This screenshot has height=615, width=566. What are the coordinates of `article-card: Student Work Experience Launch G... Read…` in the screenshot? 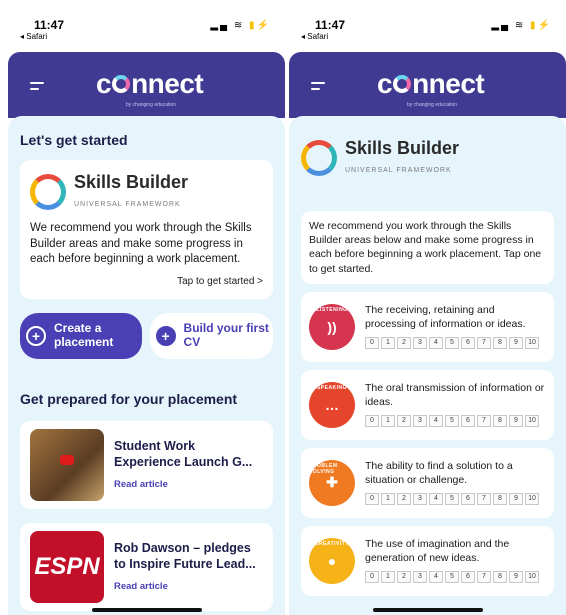 It's located at (146, 464).